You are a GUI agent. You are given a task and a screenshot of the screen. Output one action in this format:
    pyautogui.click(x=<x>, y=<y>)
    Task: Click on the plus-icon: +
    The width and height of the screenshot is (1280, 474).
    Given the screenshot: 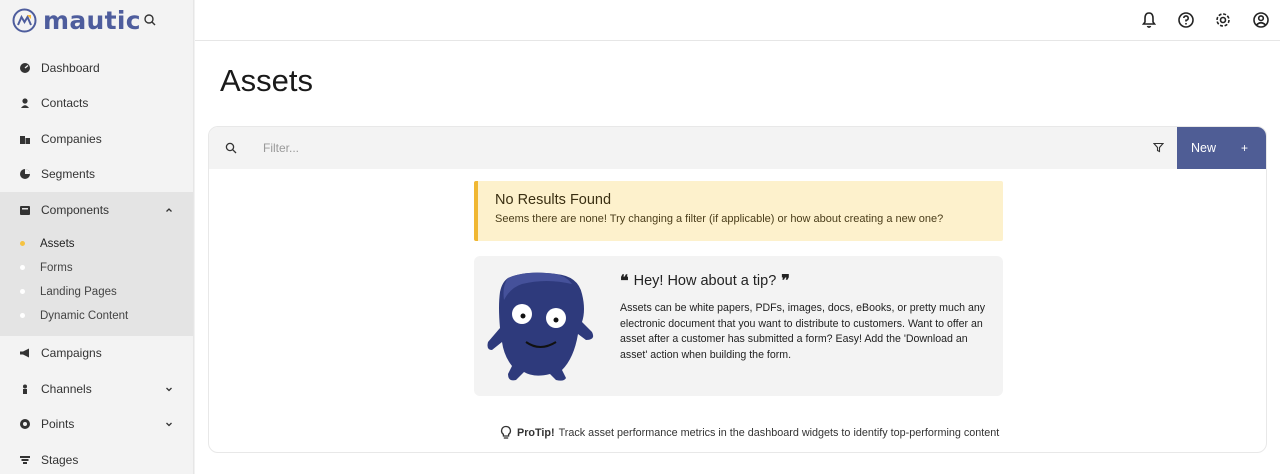 What is the action you would take?
    pyautogui.click(x=1244, y=148)
    